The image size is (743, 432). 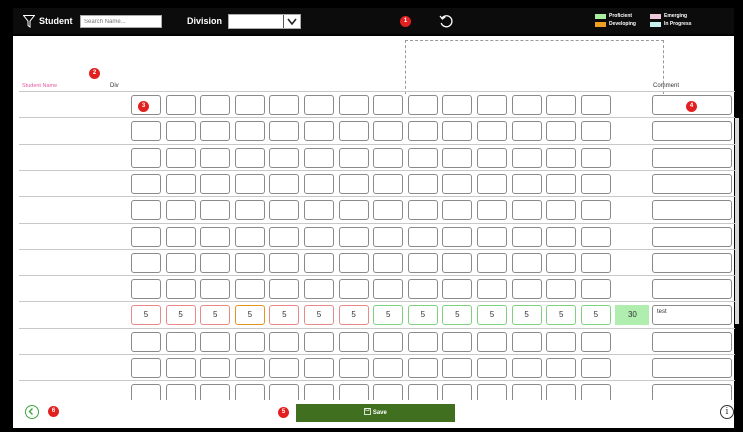 I want to click on division-select, so click(x=264, y=21).